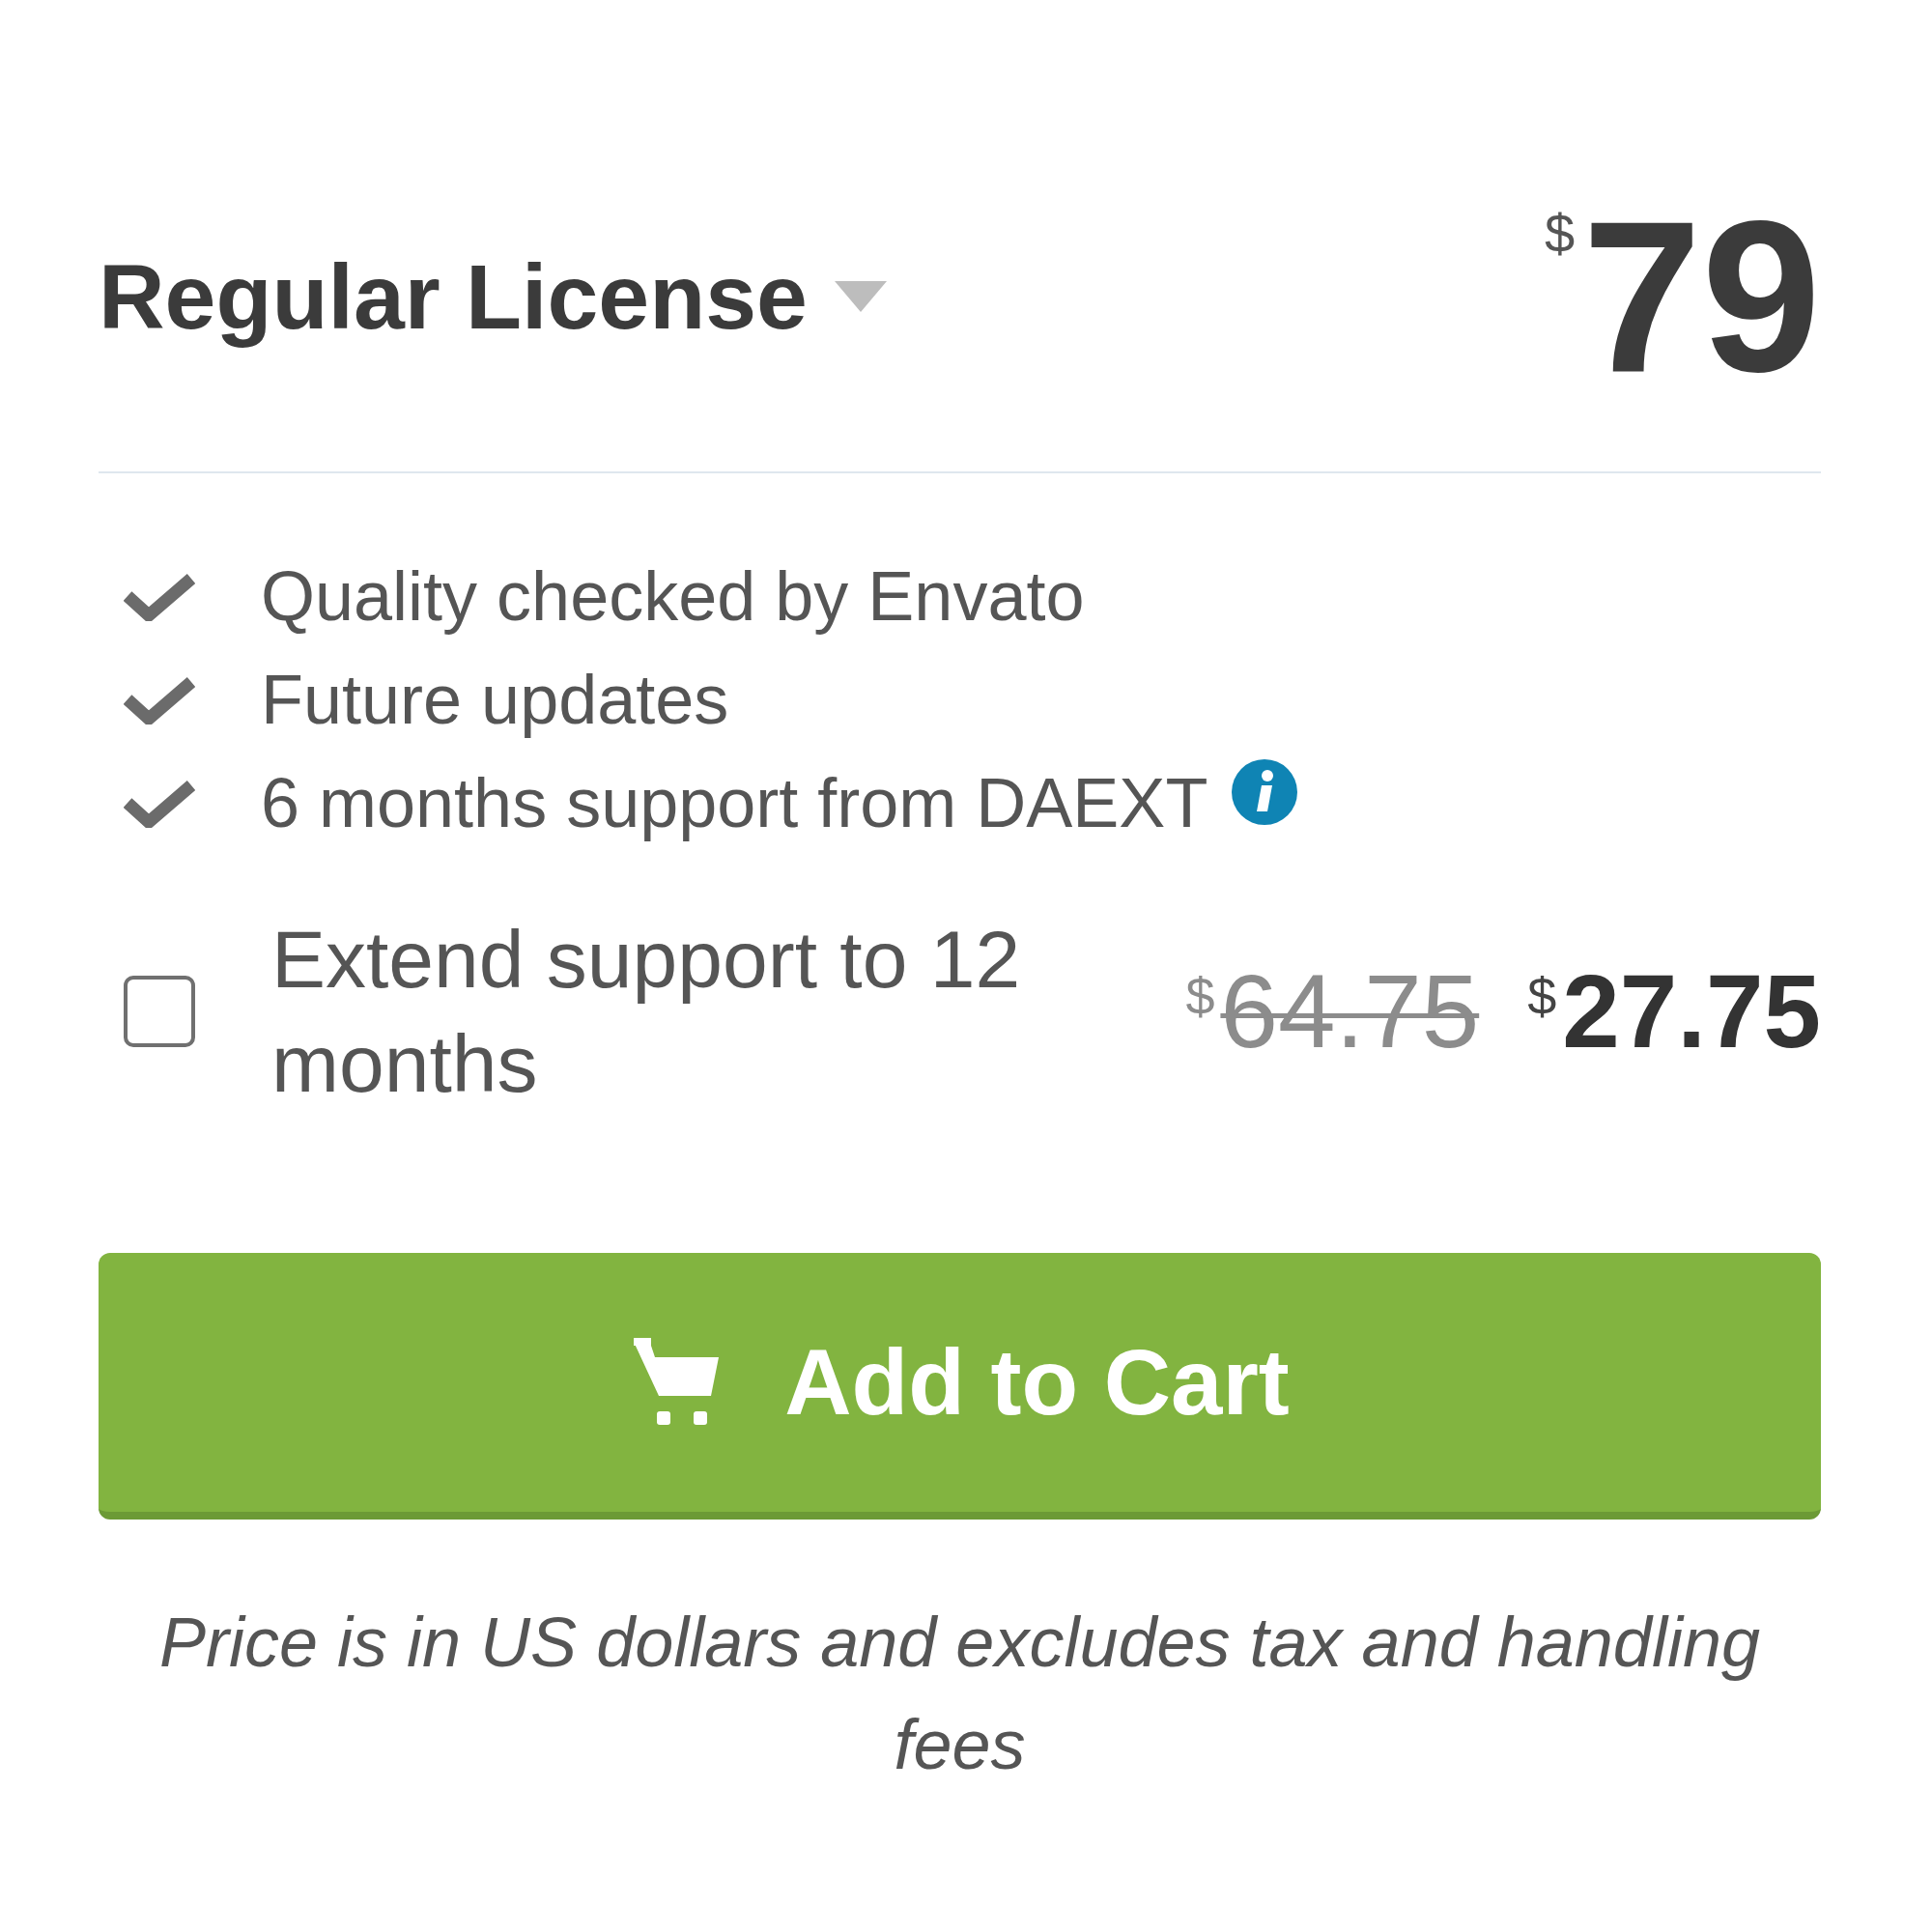 This screenshot has height=1932, width=1932. I want to click on discounted-price: $27.75, so click(1674, 1011).